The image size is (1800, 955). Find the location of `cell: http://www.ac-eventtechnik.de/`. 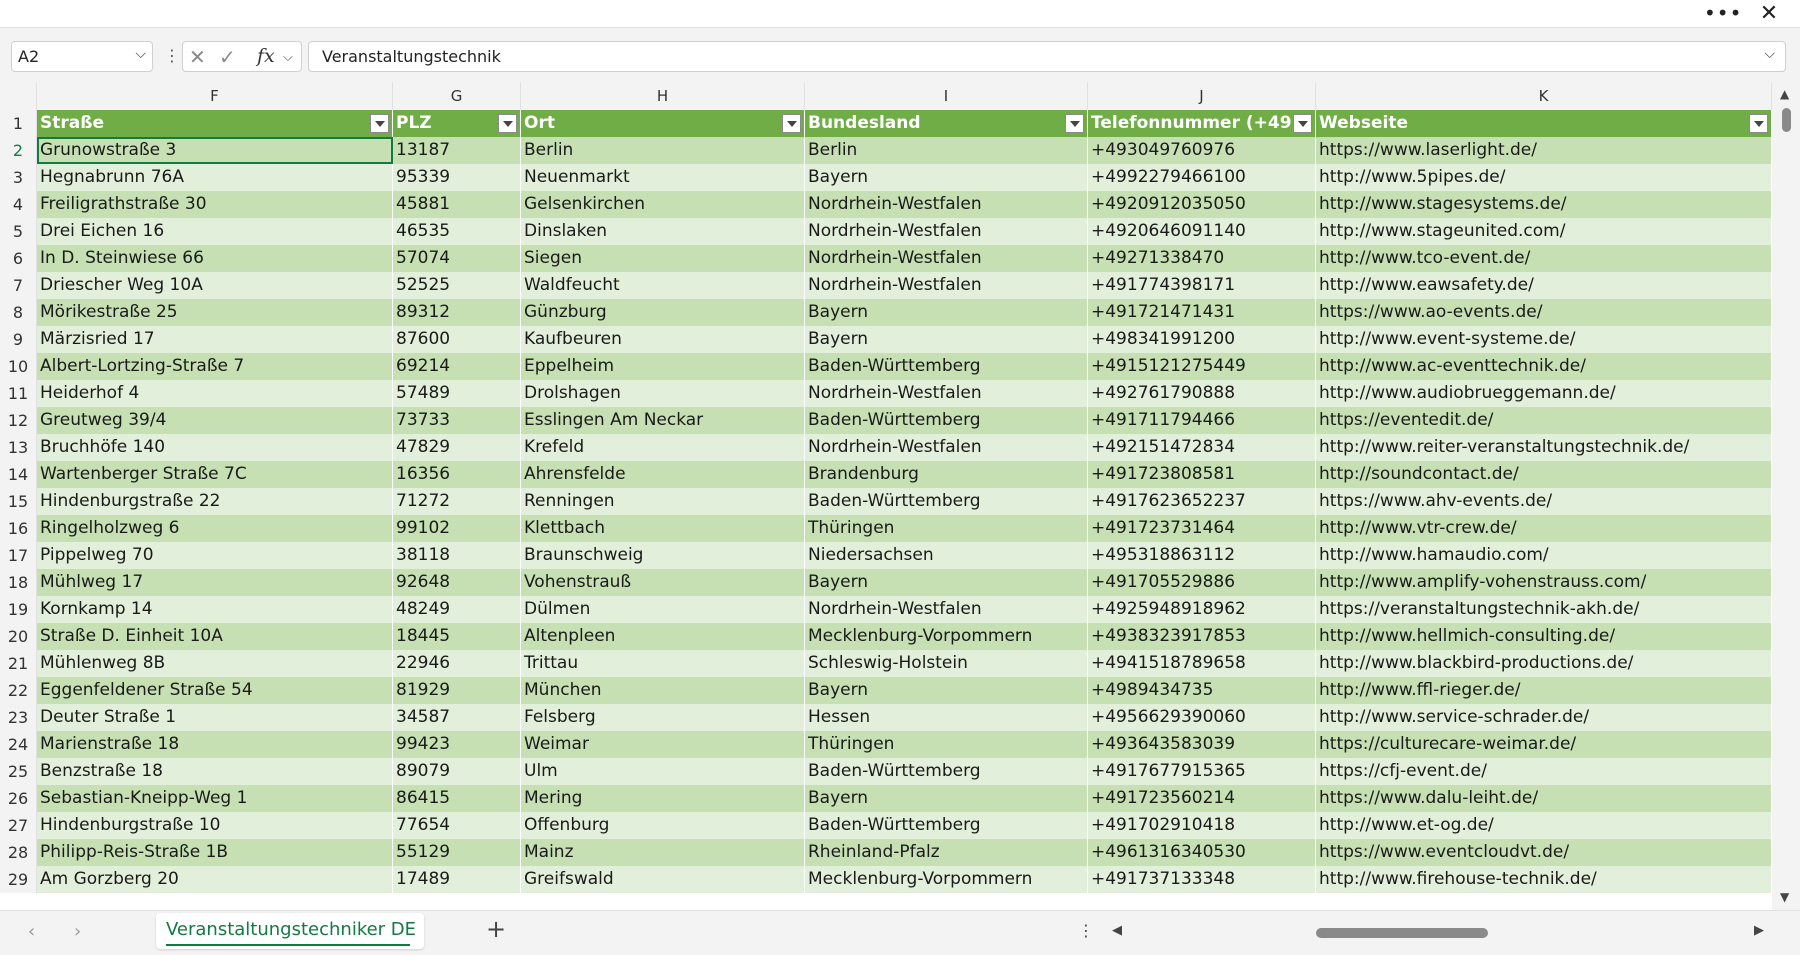

cell: http://www.ac-eventtechnik.de/ is located at coordinates (1544, 366).